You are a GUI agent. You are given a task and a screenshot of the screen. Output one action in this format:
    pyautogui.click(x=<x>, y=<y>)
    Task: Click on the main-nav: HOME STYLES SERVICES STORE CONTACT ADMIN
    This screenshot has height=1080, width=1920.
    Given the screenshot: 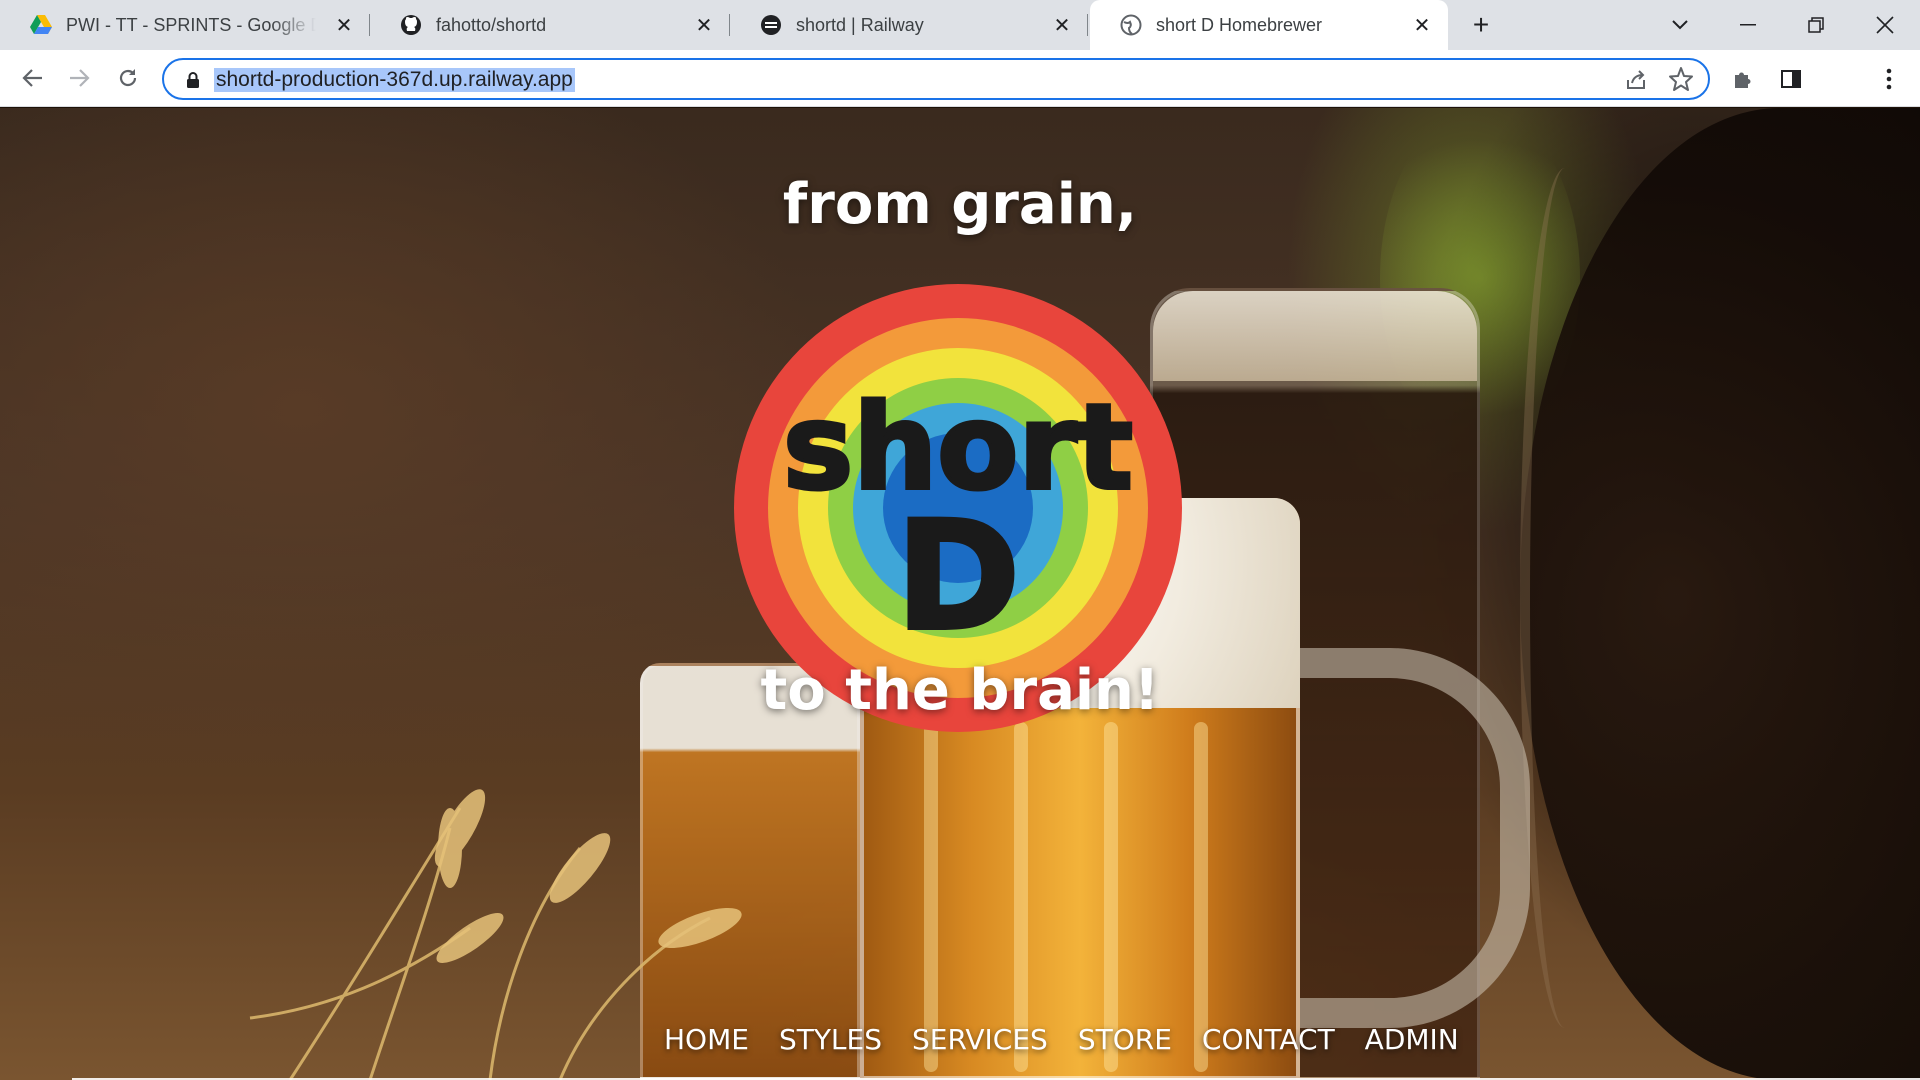 What is the action you would take?
    pyautogui.click(x=1069, y=1047)
    